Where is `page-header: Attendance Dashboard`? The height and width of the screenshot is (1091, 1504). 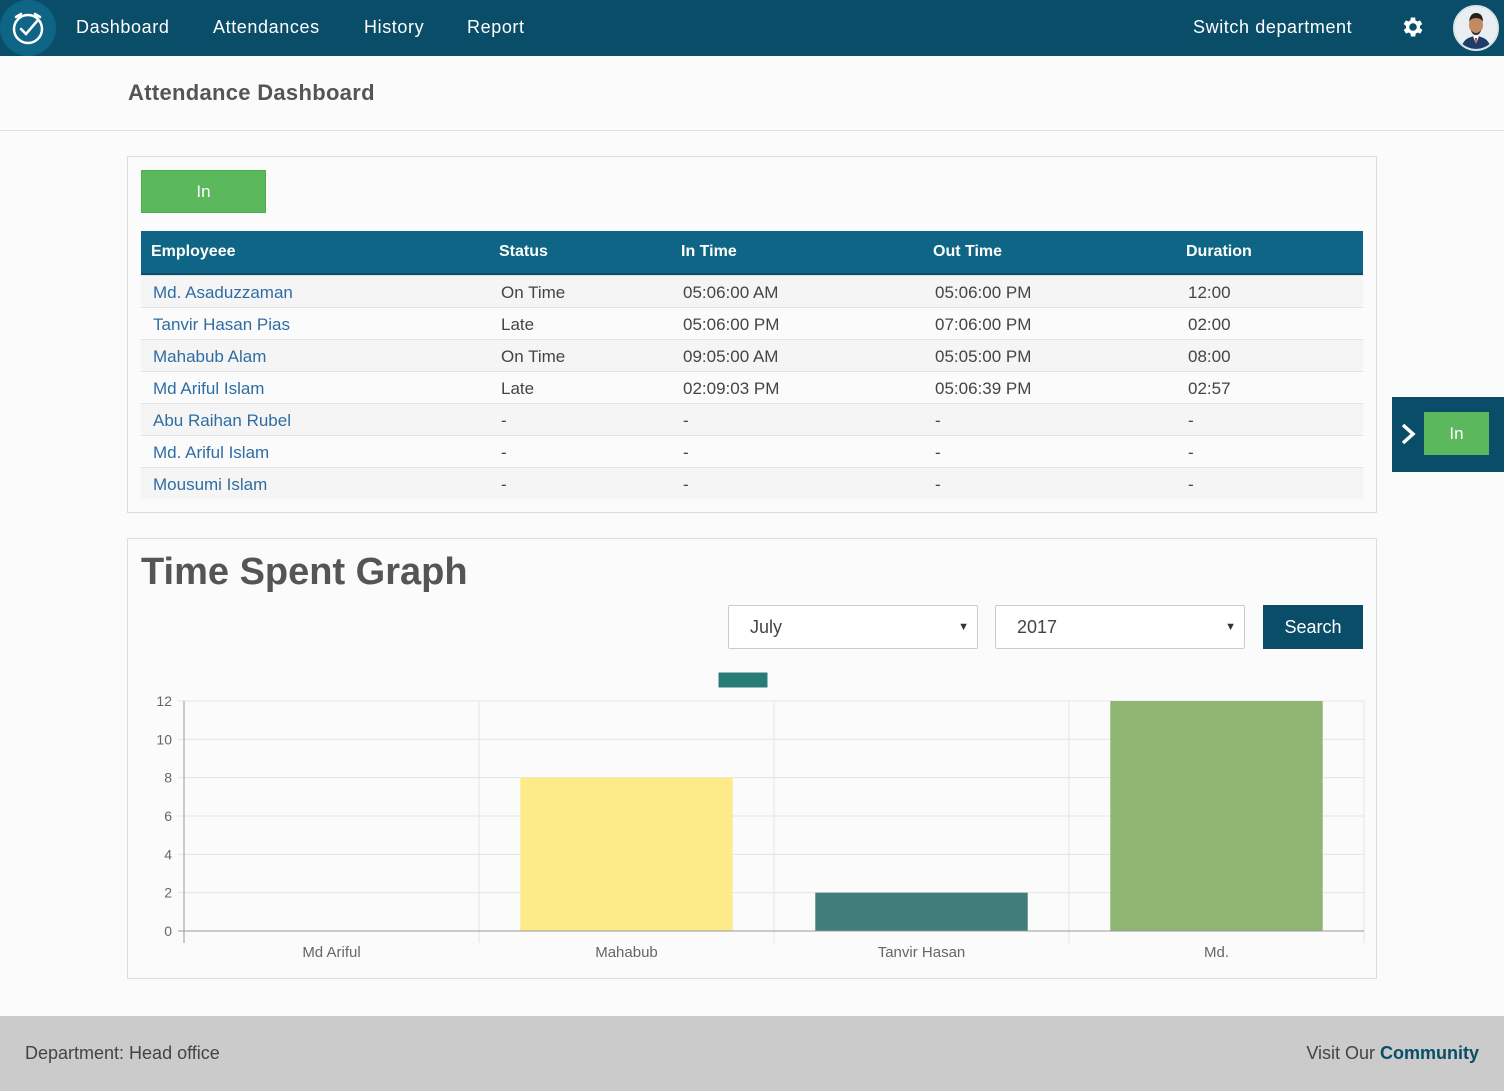
page-header: Attendance Dashboard is located at coordinates (752, 93).